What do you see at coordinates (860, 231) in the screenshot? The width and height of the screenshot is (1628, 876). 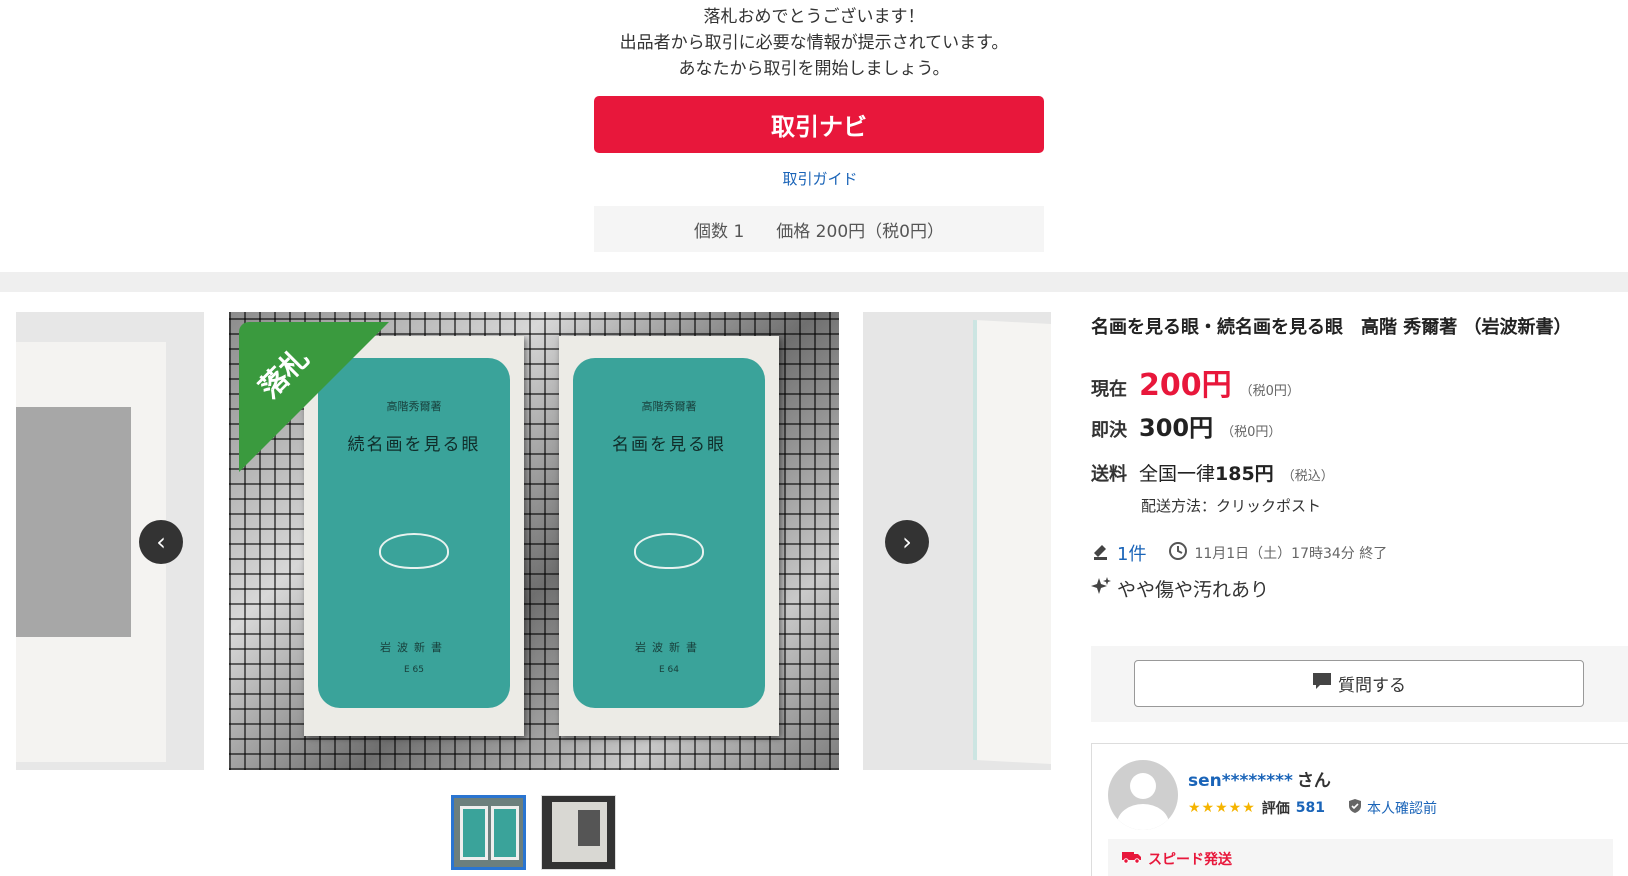 I see `price-text: 価格 200円（税0円）` at bounding box center [860, 231].